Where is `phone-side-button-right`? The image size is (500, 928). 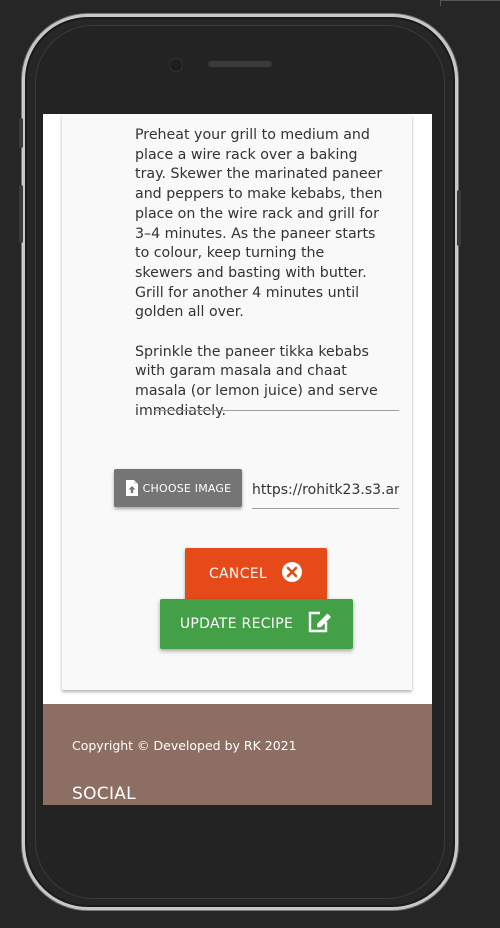
phone-side-button-right is located at coordinates (459, 218).